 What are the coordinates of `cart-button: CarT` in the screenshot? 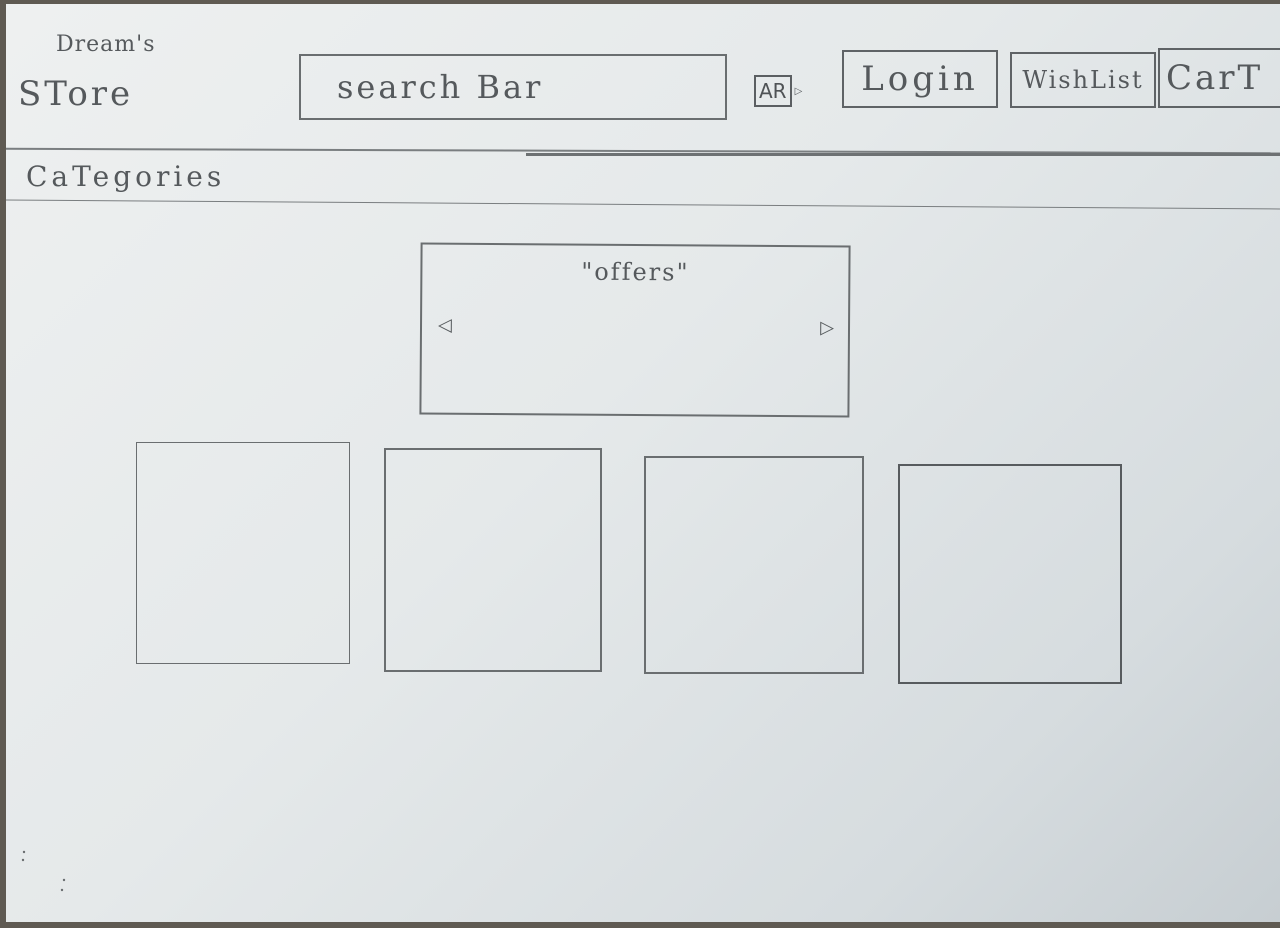 It's located at (1219, 78).